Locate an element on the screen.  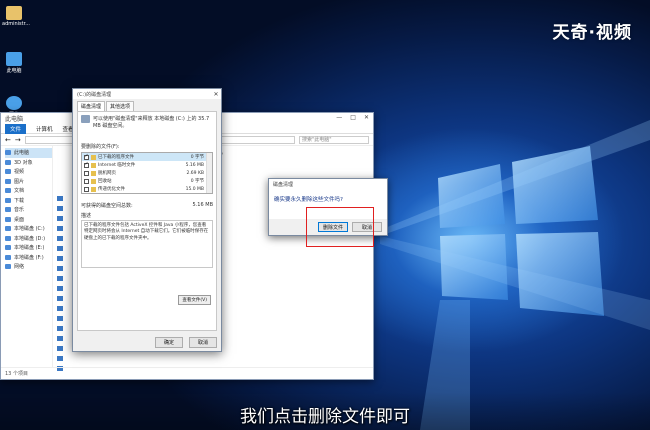
nav-item-label: 本地磁盘 (D:) is located at coordinates (30, 238).